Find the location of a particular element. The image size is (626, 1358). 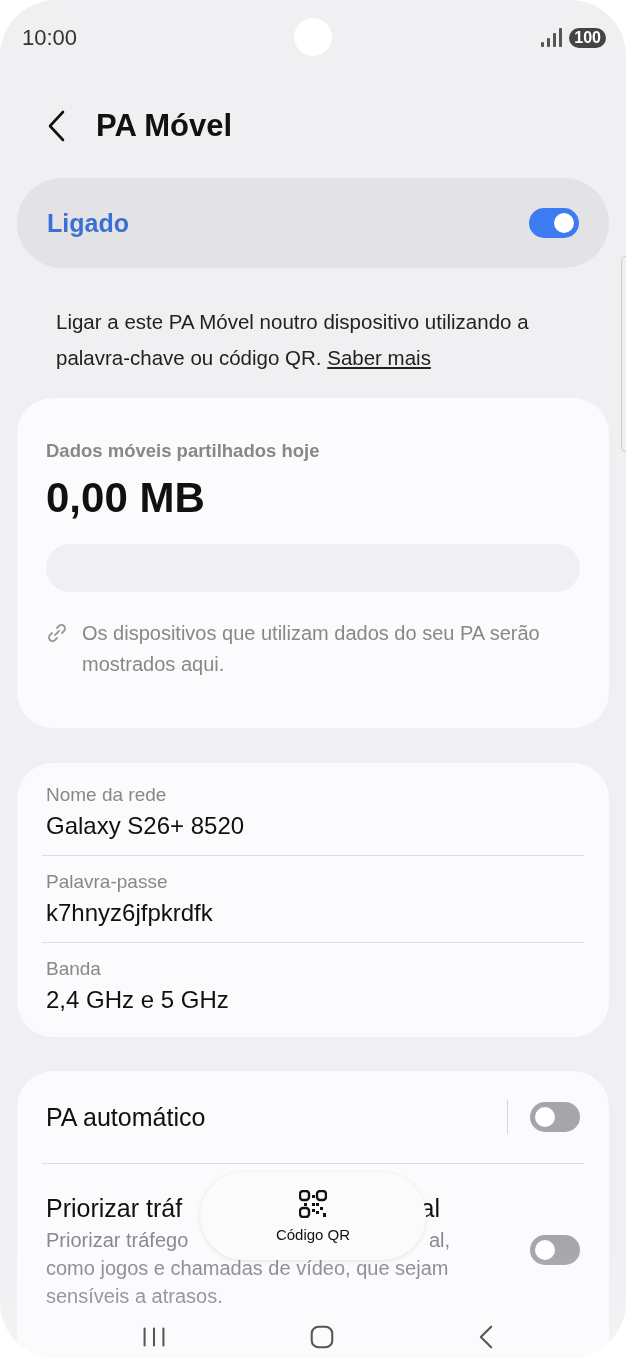

field-label: Banda is located at coordinates (74, 969).